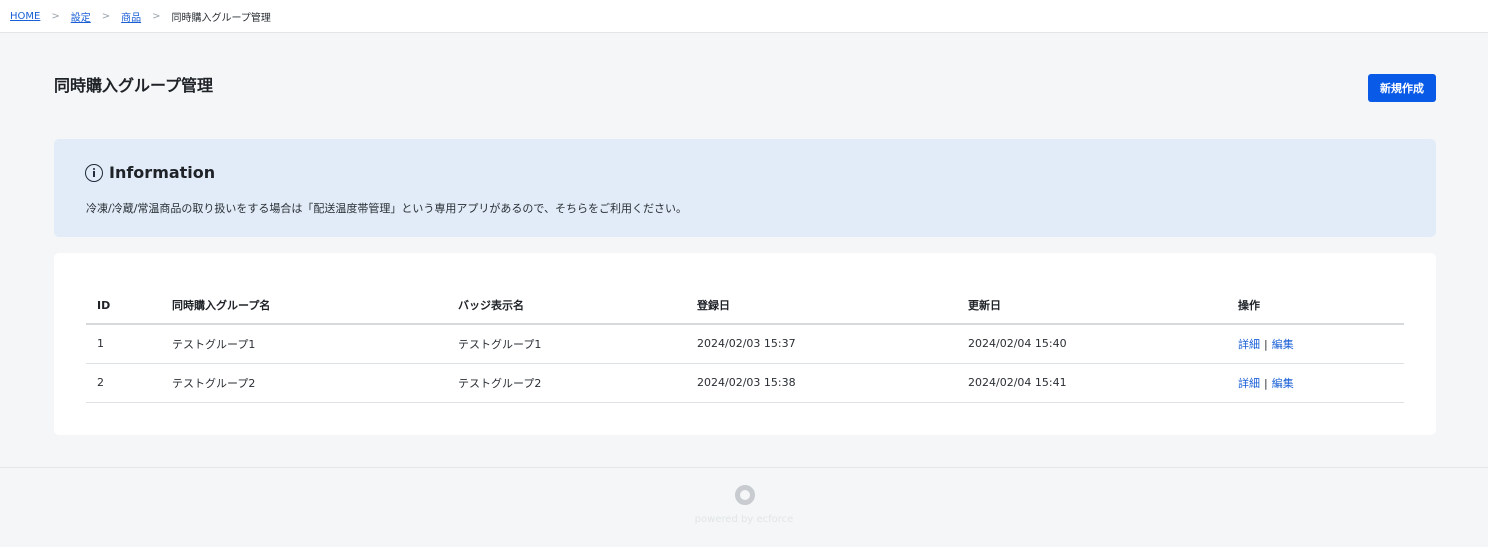 This screenshot has width=1488, height=547. I want to click on cell-updated: 2024/02/04 15:41, so click(1092, 383).